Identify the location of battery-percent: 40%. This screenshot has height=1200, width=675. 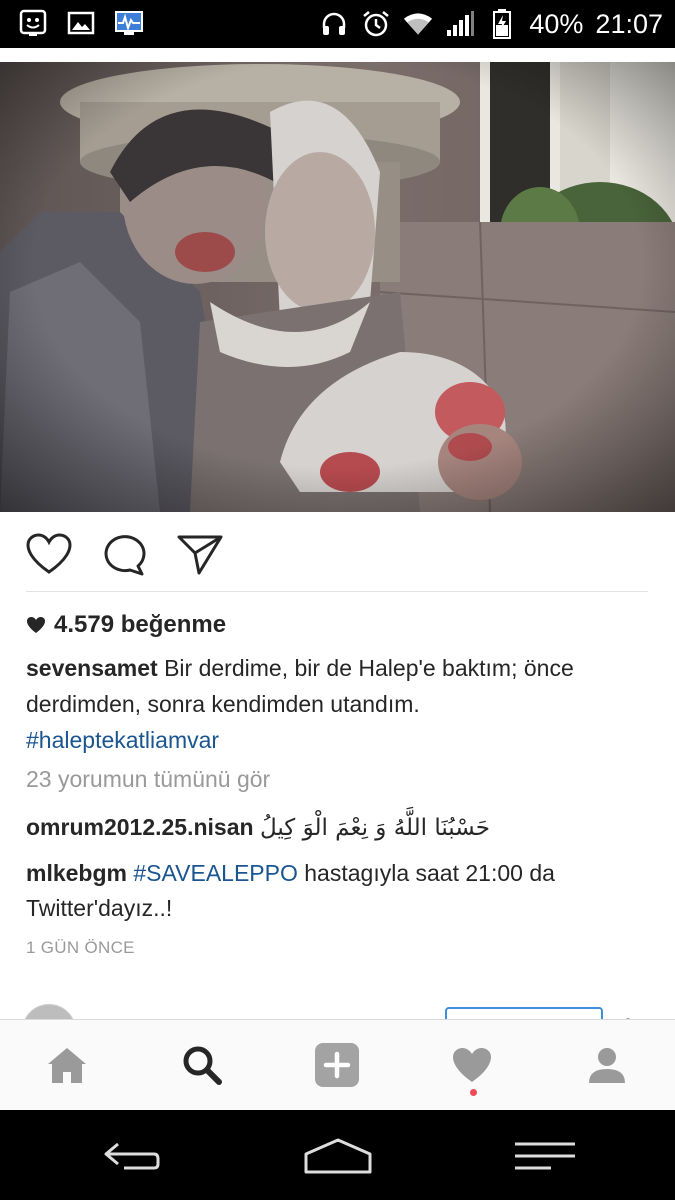
(556, 23).